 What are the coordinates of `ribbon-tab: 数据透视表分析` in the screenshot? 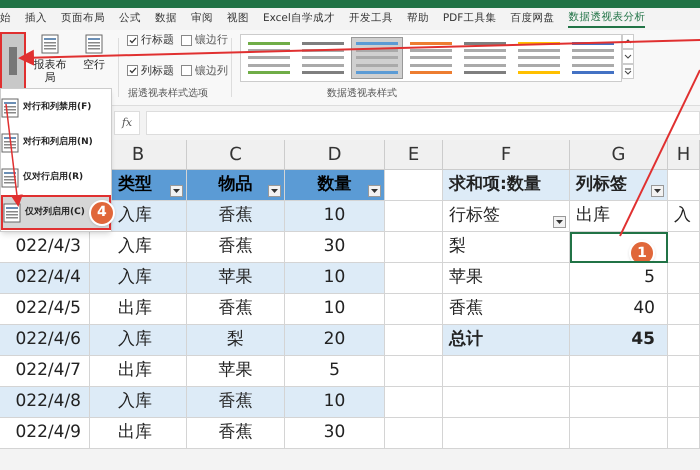 It's located at (607, 19).